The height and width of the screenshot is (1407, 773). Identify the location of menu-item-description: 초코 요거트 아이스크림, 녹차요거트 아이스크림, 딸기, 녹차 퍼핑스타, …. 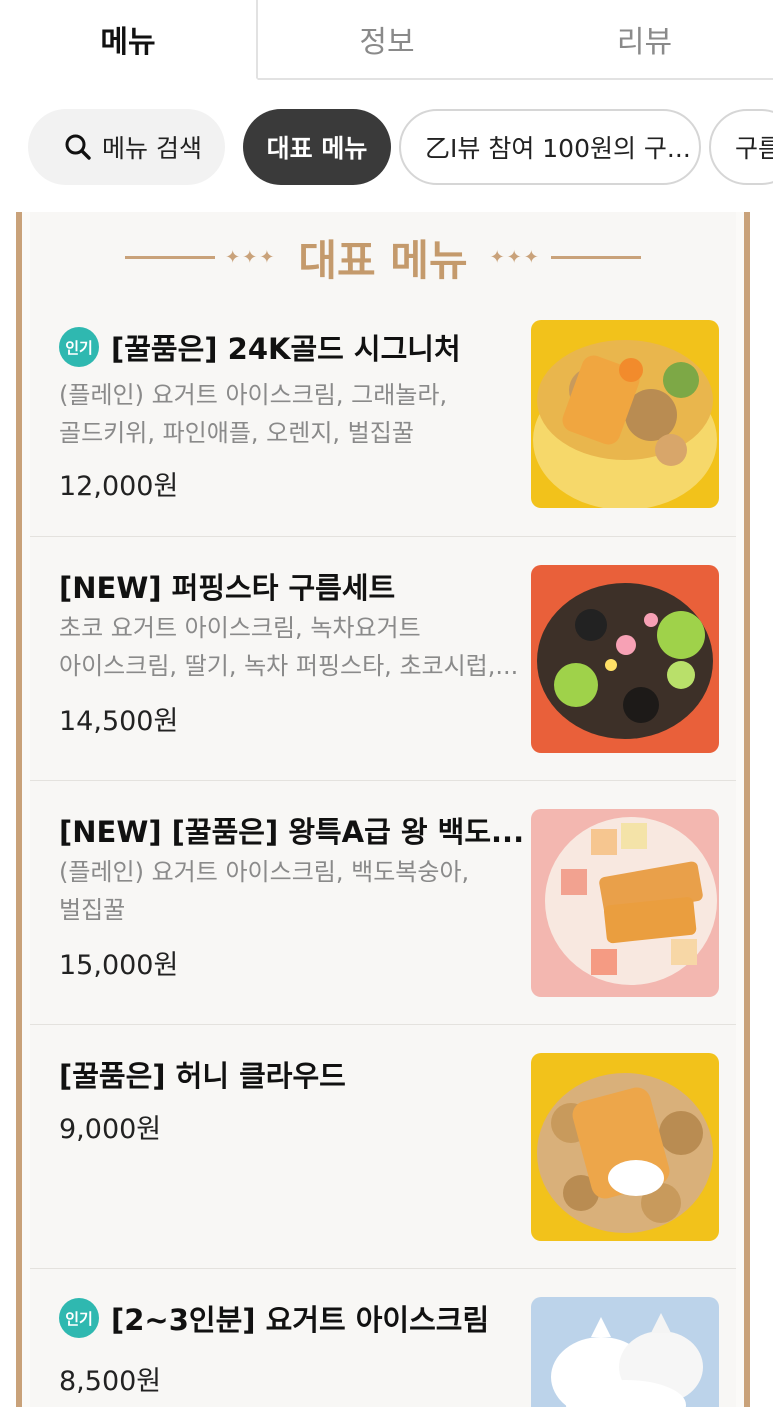
(290, 647).